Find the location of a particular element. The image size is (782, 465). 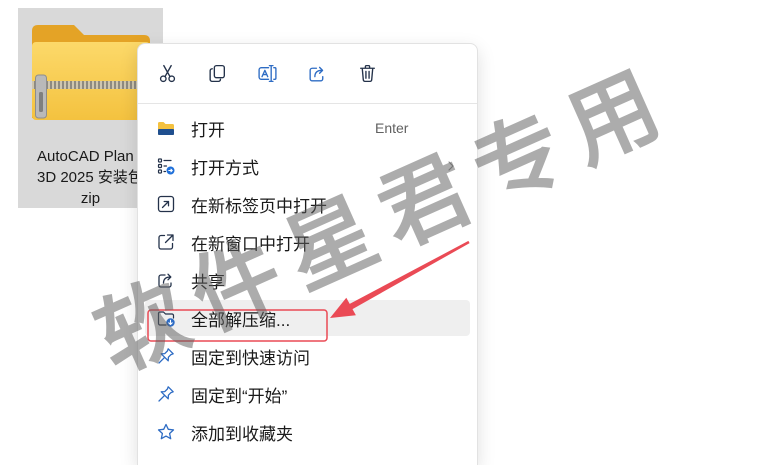

menu-item-open-with: 打开方式 is located at coordinates (307, 166).